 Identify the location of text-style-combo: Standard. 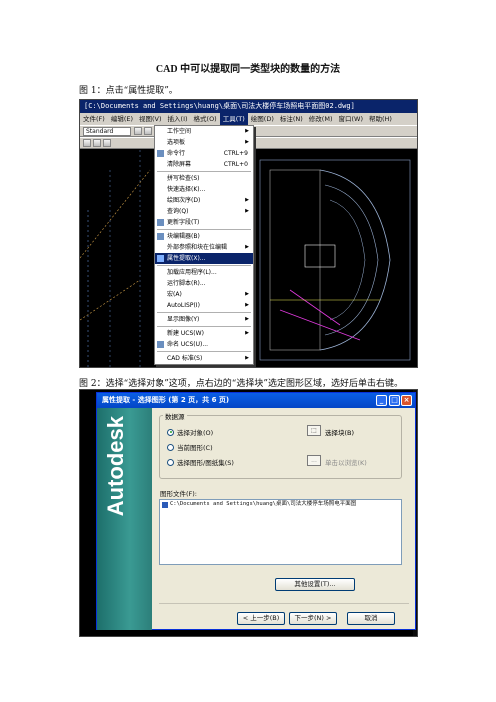
(107, 131).